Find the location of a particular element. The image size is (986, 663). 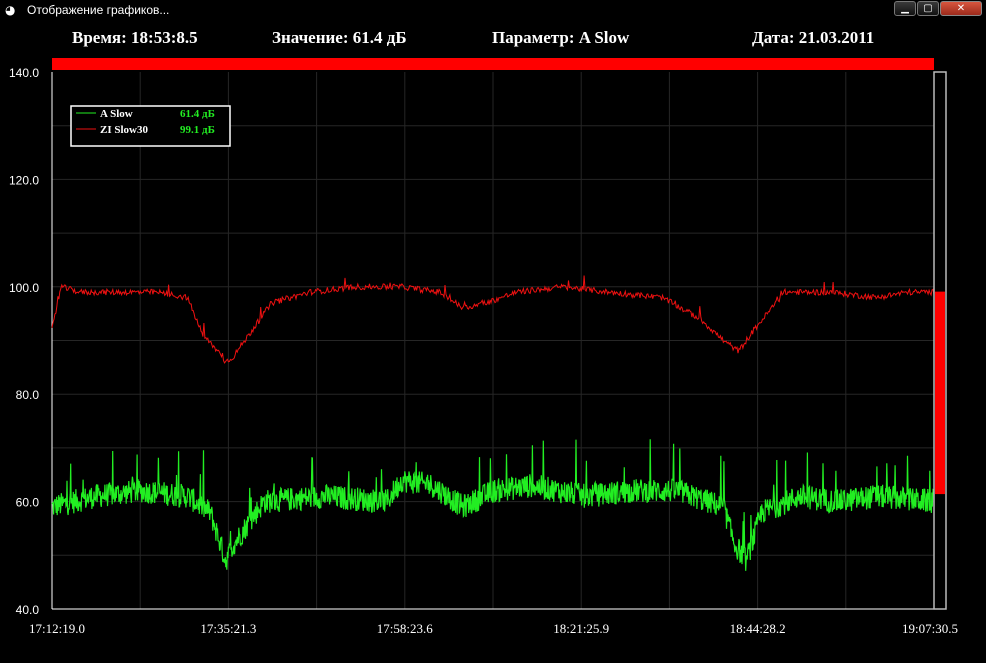

legend-series-value: 99.1 дБ is located at coordinates (197, 130).